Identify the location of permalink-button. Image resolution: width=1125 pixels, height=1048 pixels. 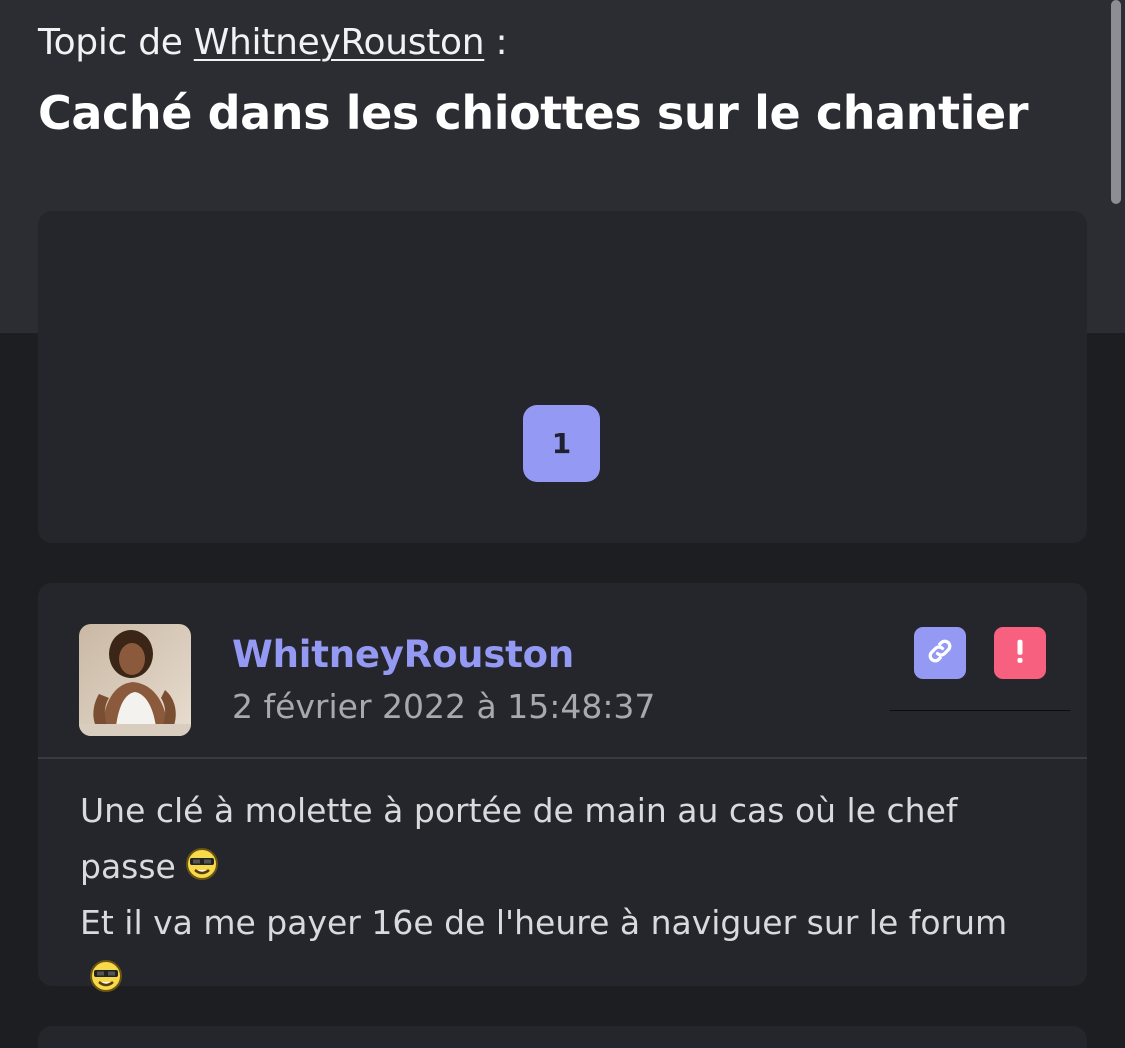
(940, 653).